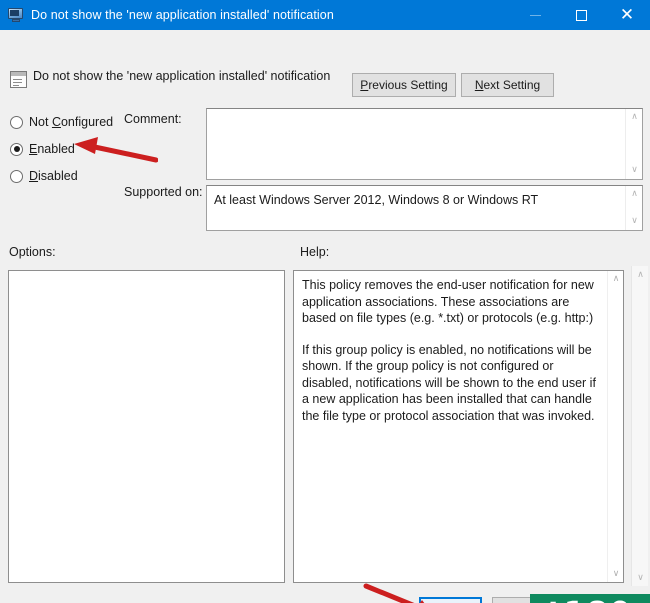  I want to click on comment-input: ∧ ∨, so click(424, 144).